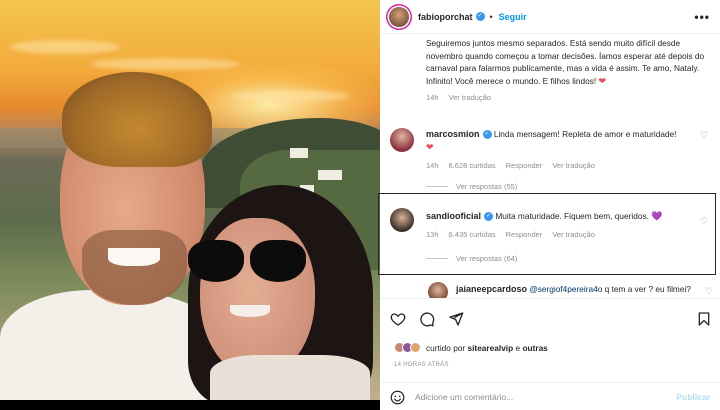 Image resolution: width=720 pixels, height=410 pixels. Describe the element at coordinates (472, 165) in the screenshot. I see `comment-likes: 6.628 curtidas` at that location.